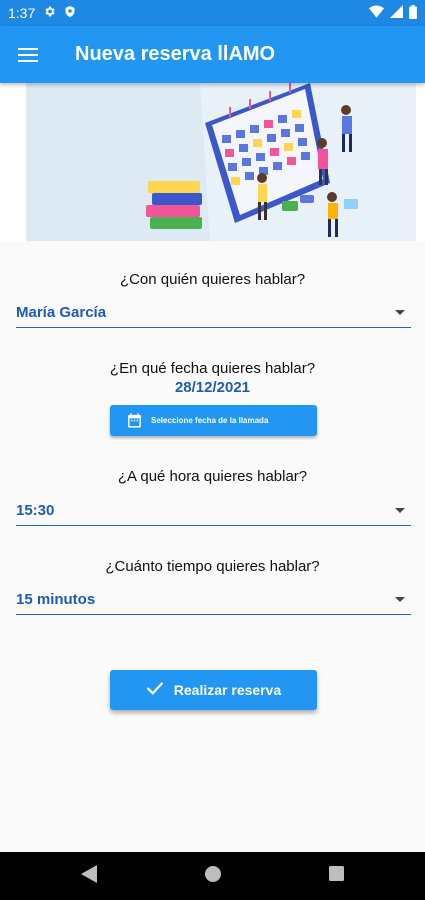  Describe the element at coordinates (212, 387) in the screenshot. I see `date-value: 28/12/2021` at that location.